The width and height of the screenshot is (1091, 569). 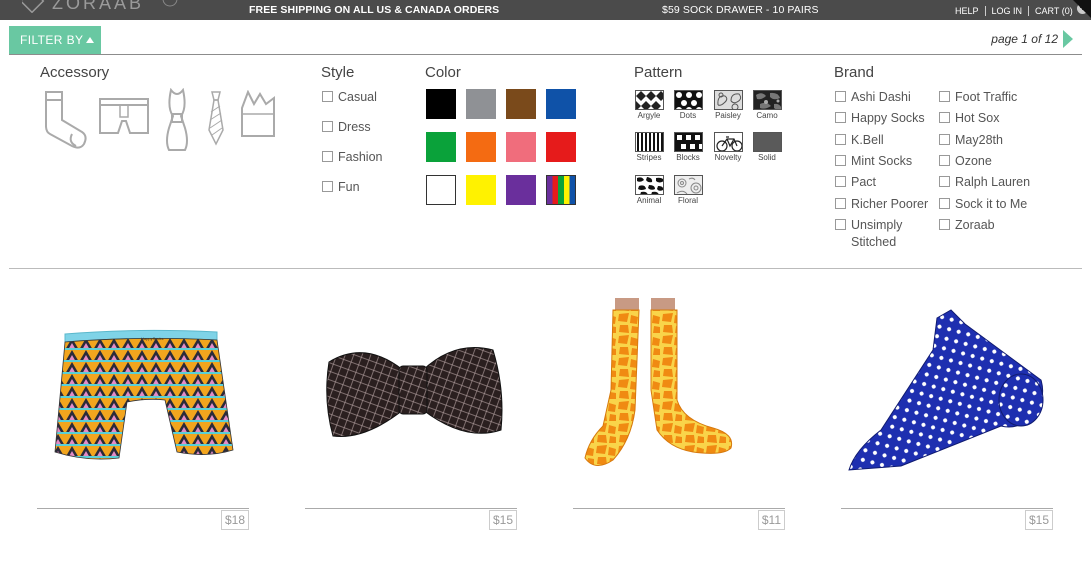 I want to click on brand-option-richer-poorer: Richer Poorer, so click(x=885, y=204).